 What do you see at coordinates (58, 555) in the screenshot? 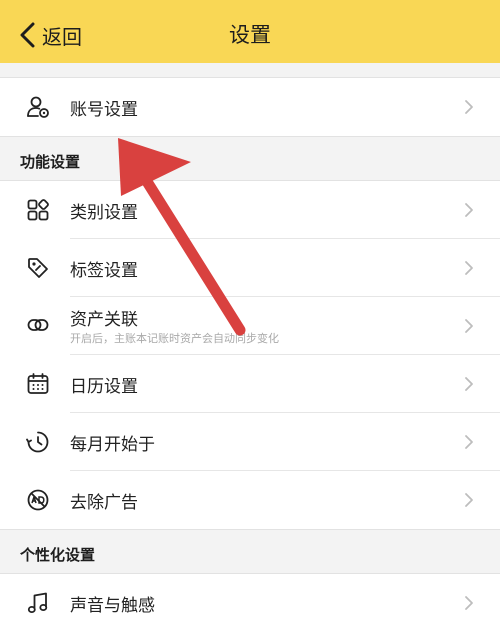
I see `section-title: 个性化设置` at bounding box center [58, 555].